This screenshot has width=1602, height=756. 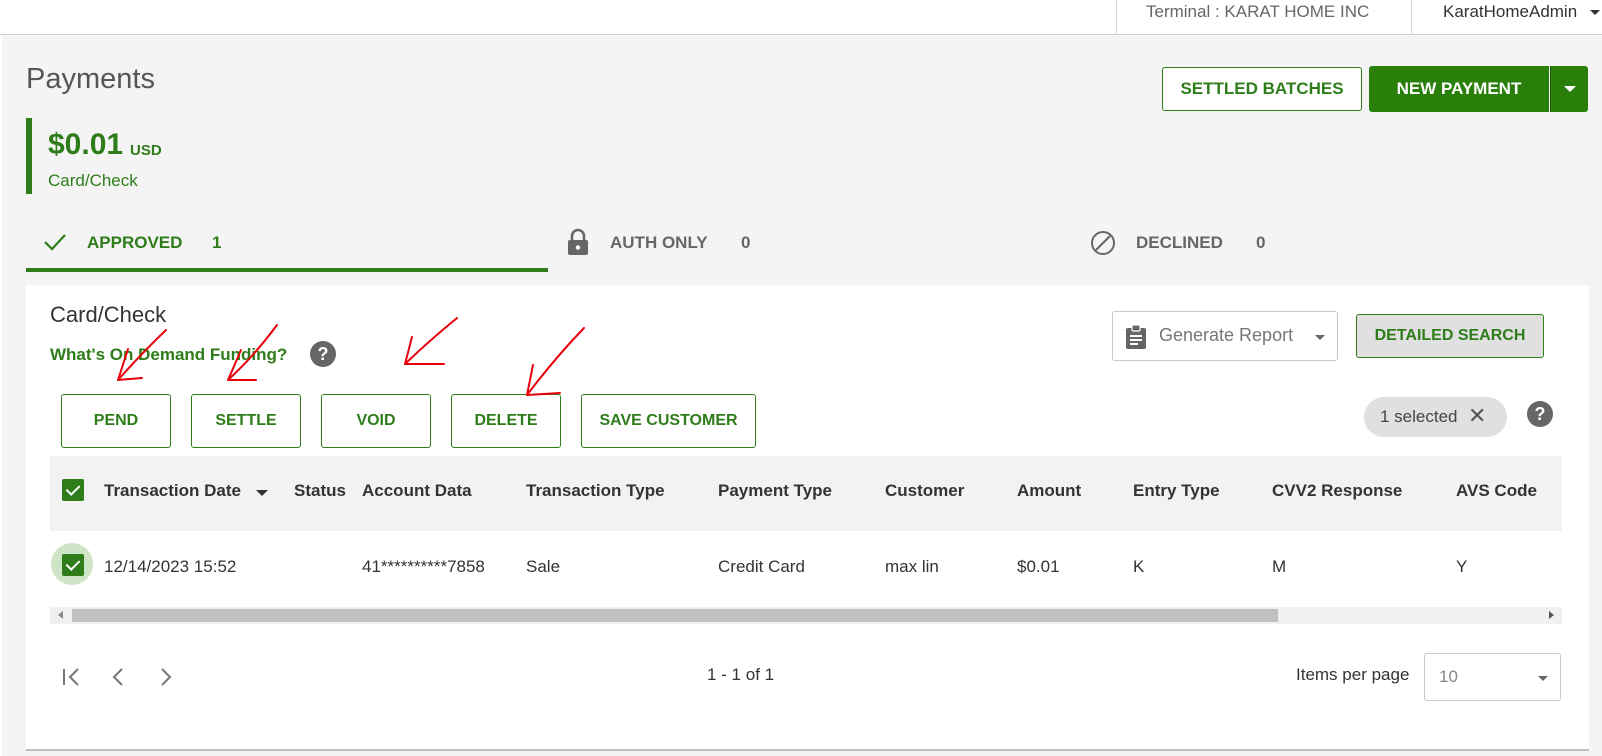 I want to click on delete-button: DELETE, so click(x=506, y=421).